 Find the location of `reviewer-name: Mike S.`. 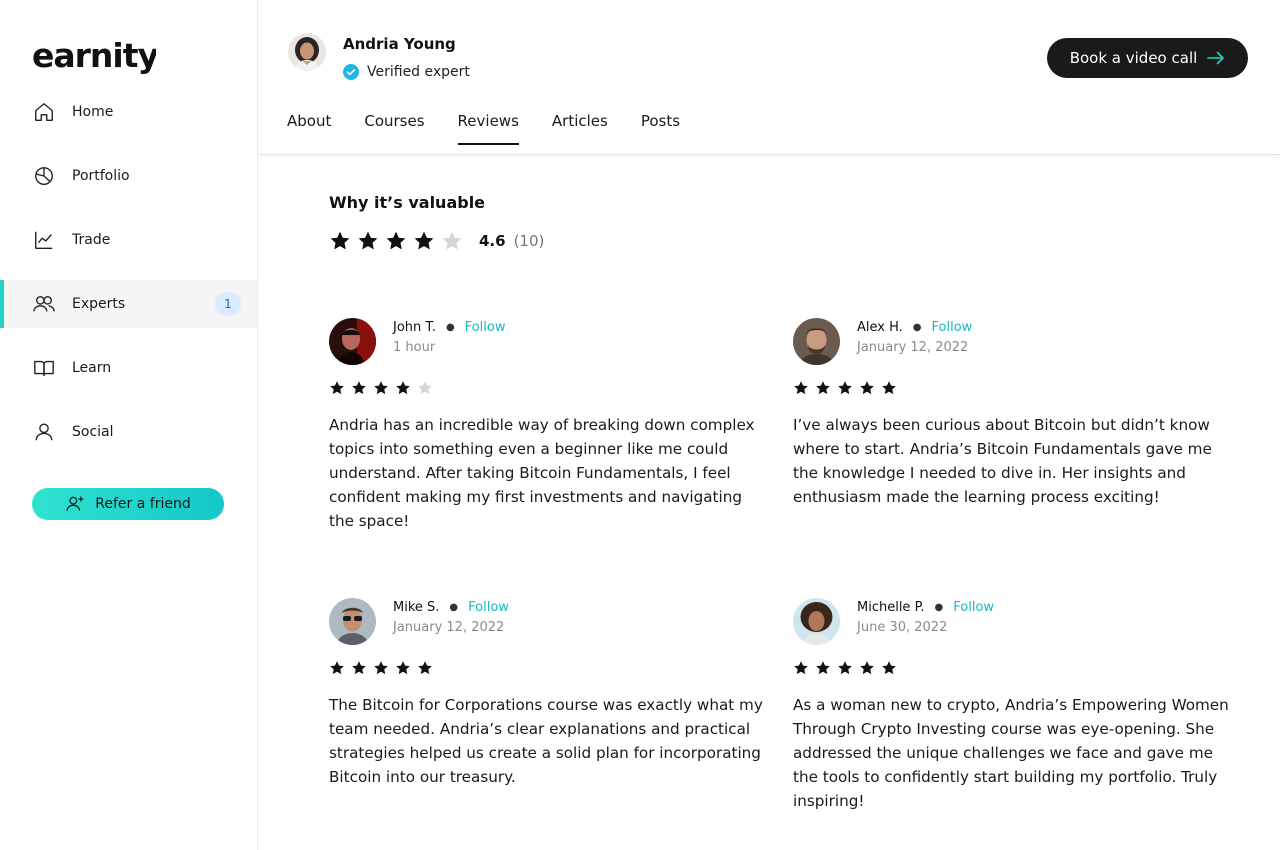

reviewer-name: Mike S. is located at coordinates (416, 607).